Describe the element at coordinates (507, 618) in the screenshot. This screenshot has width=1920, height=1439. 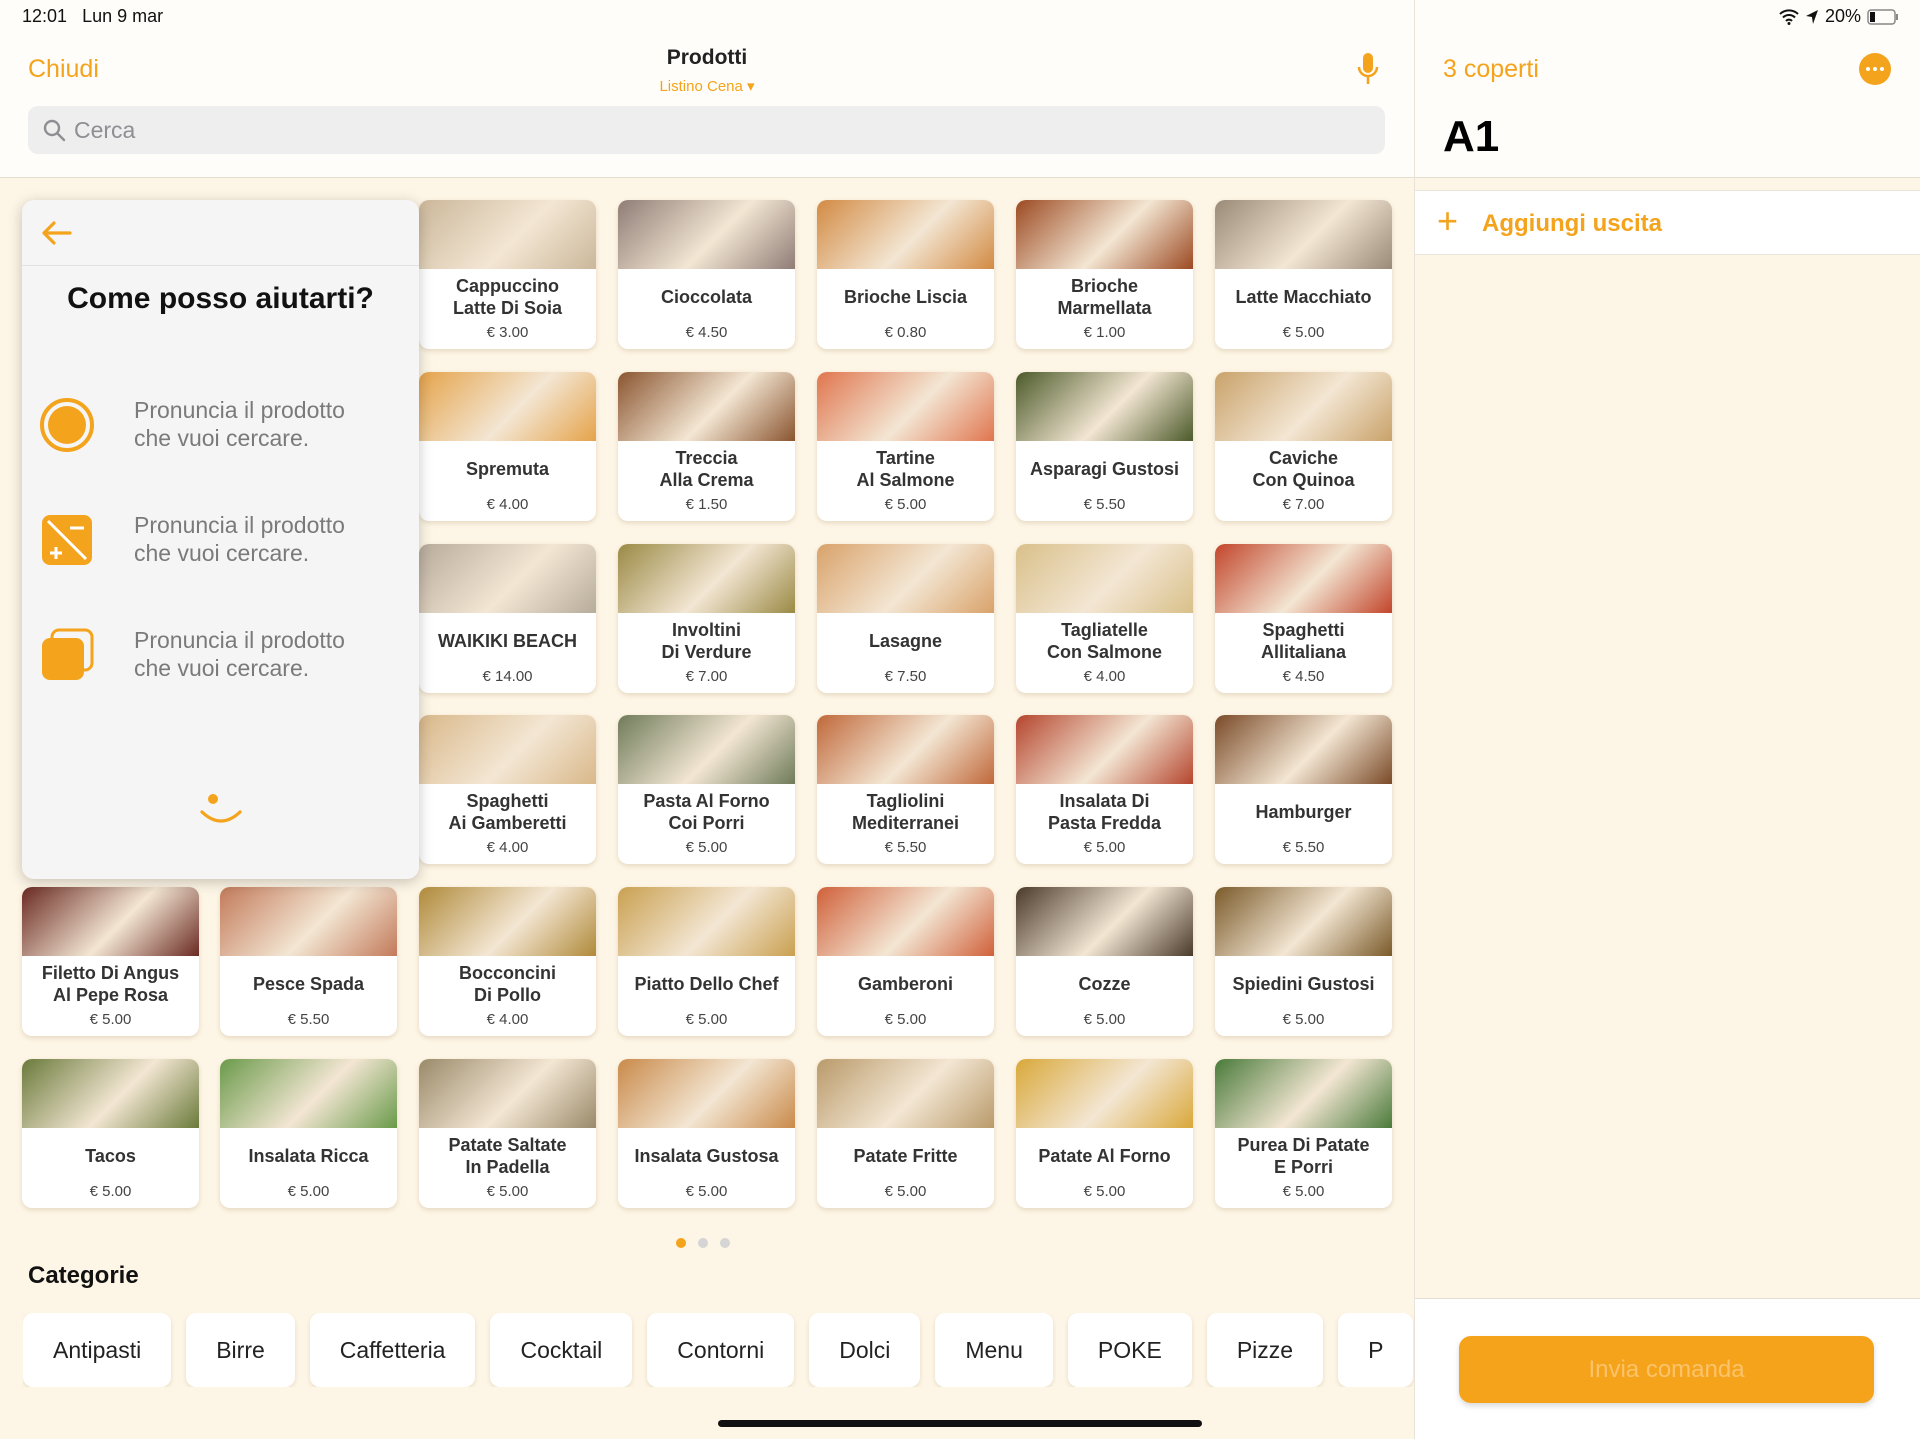
I see `product-card: WAIKIKI BEACH € 14.00` at that location.